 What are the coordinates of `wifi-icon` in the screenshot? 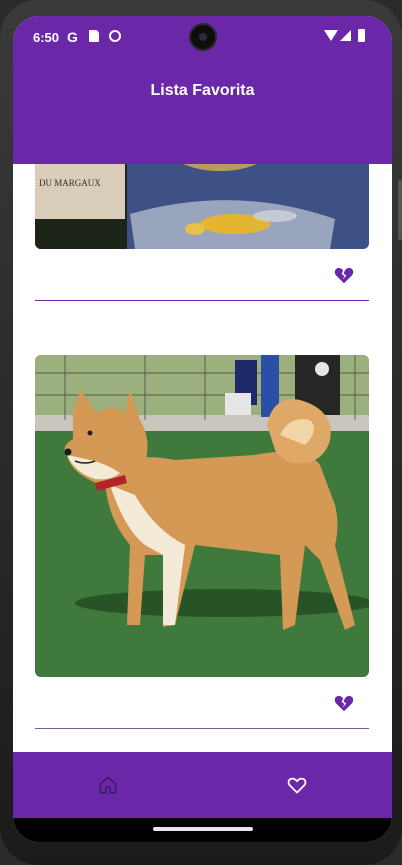 It's located at (331, 35).